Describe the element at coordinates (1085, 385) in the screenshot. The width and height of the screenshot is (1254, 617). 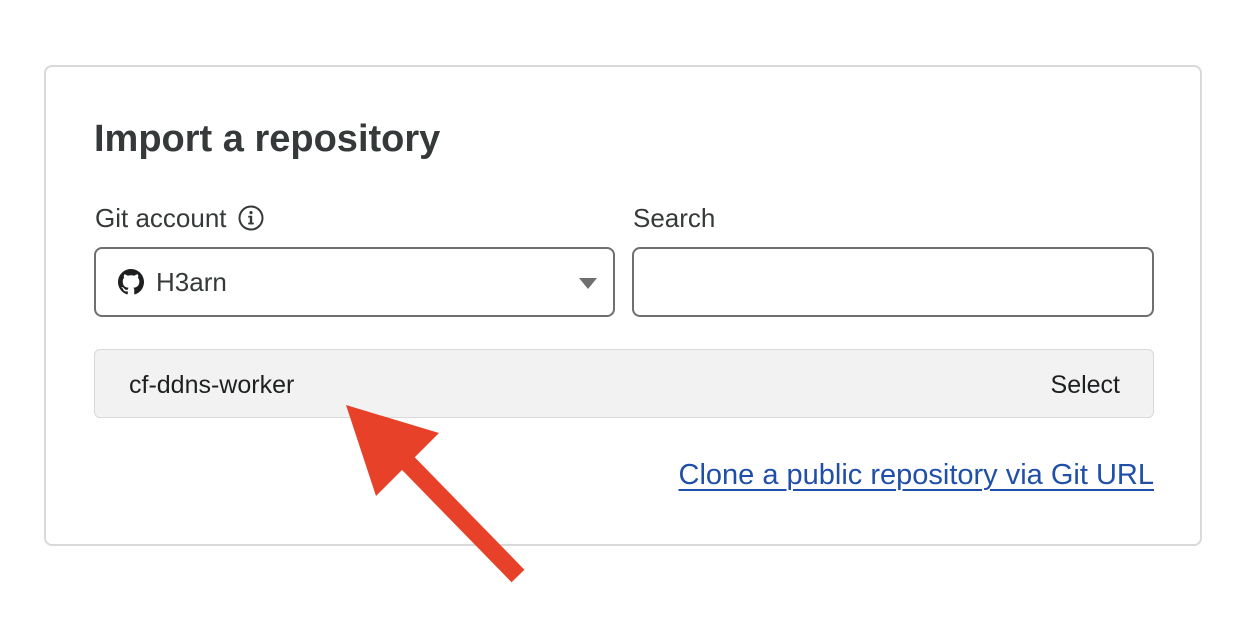
I see `select-repository-button: Select` at that location.